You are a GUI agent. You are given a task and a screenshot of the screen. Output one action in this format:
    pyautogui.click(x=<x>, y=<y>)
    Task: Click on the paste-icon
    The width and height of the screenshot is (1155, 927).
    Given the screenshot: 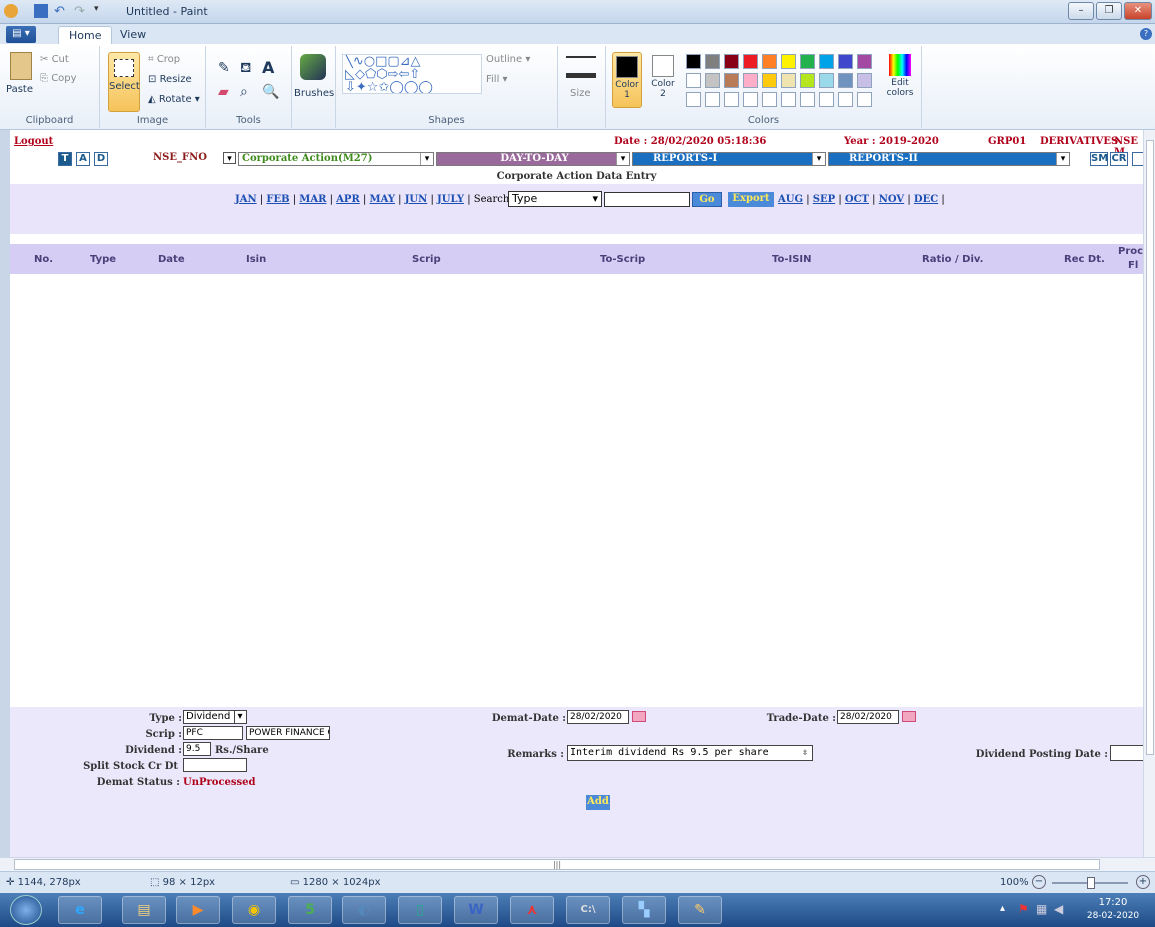 What is the action you would take?
    pyautogui.click(x=21, y=66)
    